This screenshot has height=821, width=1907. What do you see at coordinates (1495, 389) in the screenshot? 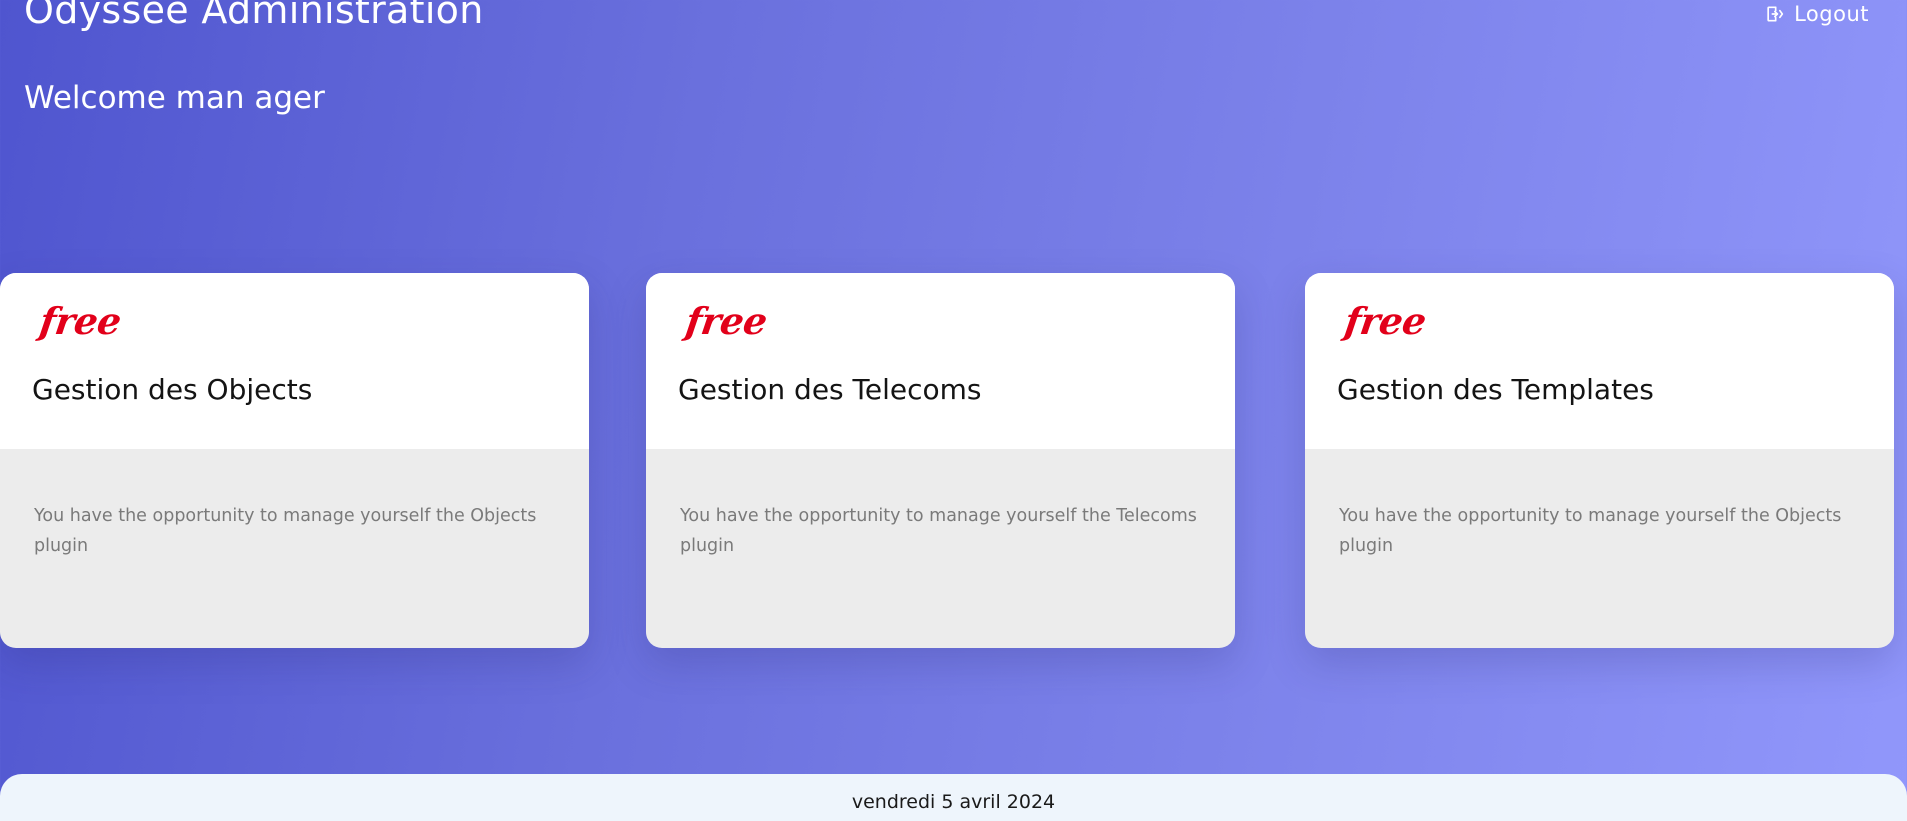
I see `card-title: Gestion des Templates` at bounding box center [1495, 389].